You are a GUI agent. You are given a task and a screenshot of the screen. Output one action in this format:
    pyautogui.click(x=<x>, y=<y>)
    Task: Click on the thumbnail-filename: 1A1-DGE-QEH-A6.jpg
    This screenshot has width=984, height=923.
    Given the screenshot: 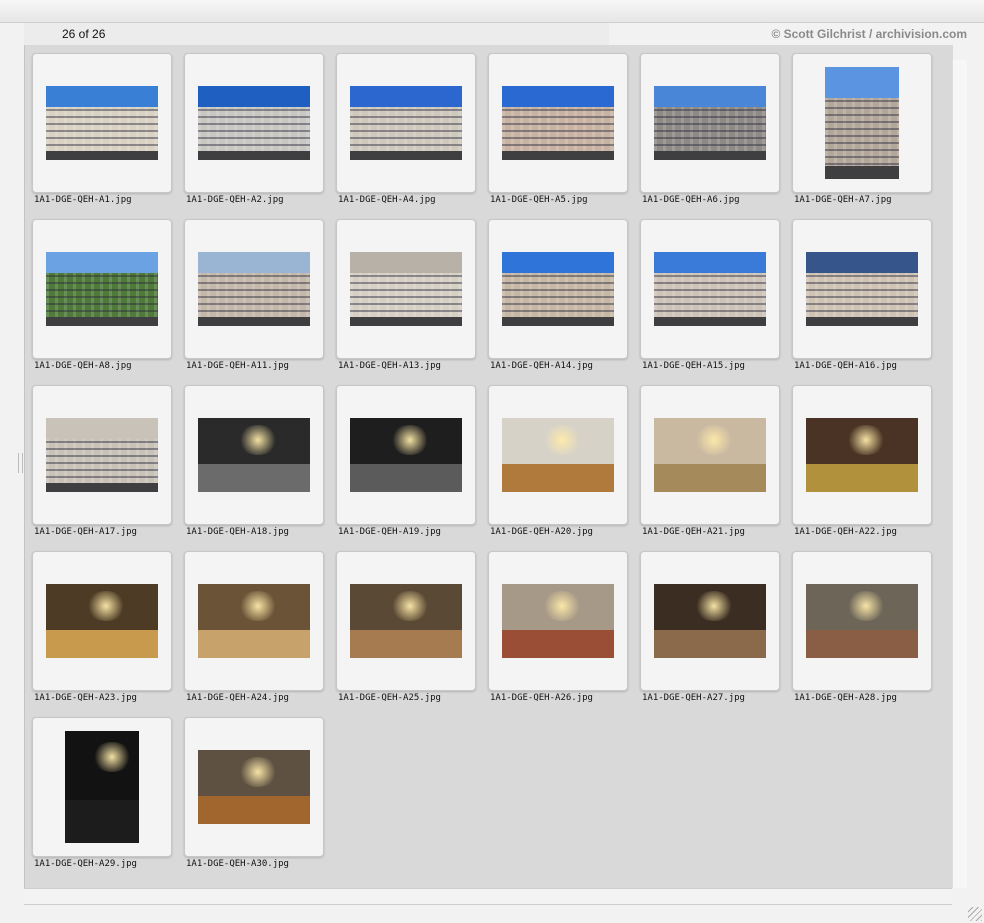 What is the action you would take?
    pyautogui.click(x=691, y=200)
    